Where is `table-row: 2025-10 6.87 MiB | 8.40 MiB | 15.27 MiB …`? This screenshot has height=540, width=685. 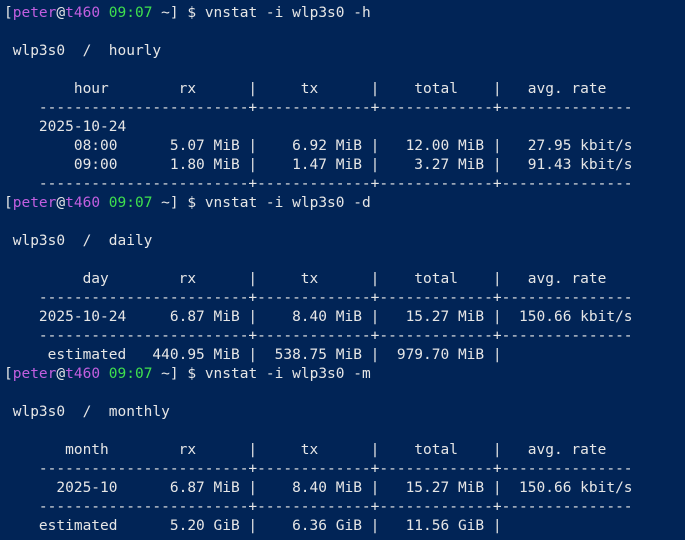 table-row: 2025-10 6.87 MiB | 8.40 MiB | 15.27 MiB … is located at coordinates (318, 488).